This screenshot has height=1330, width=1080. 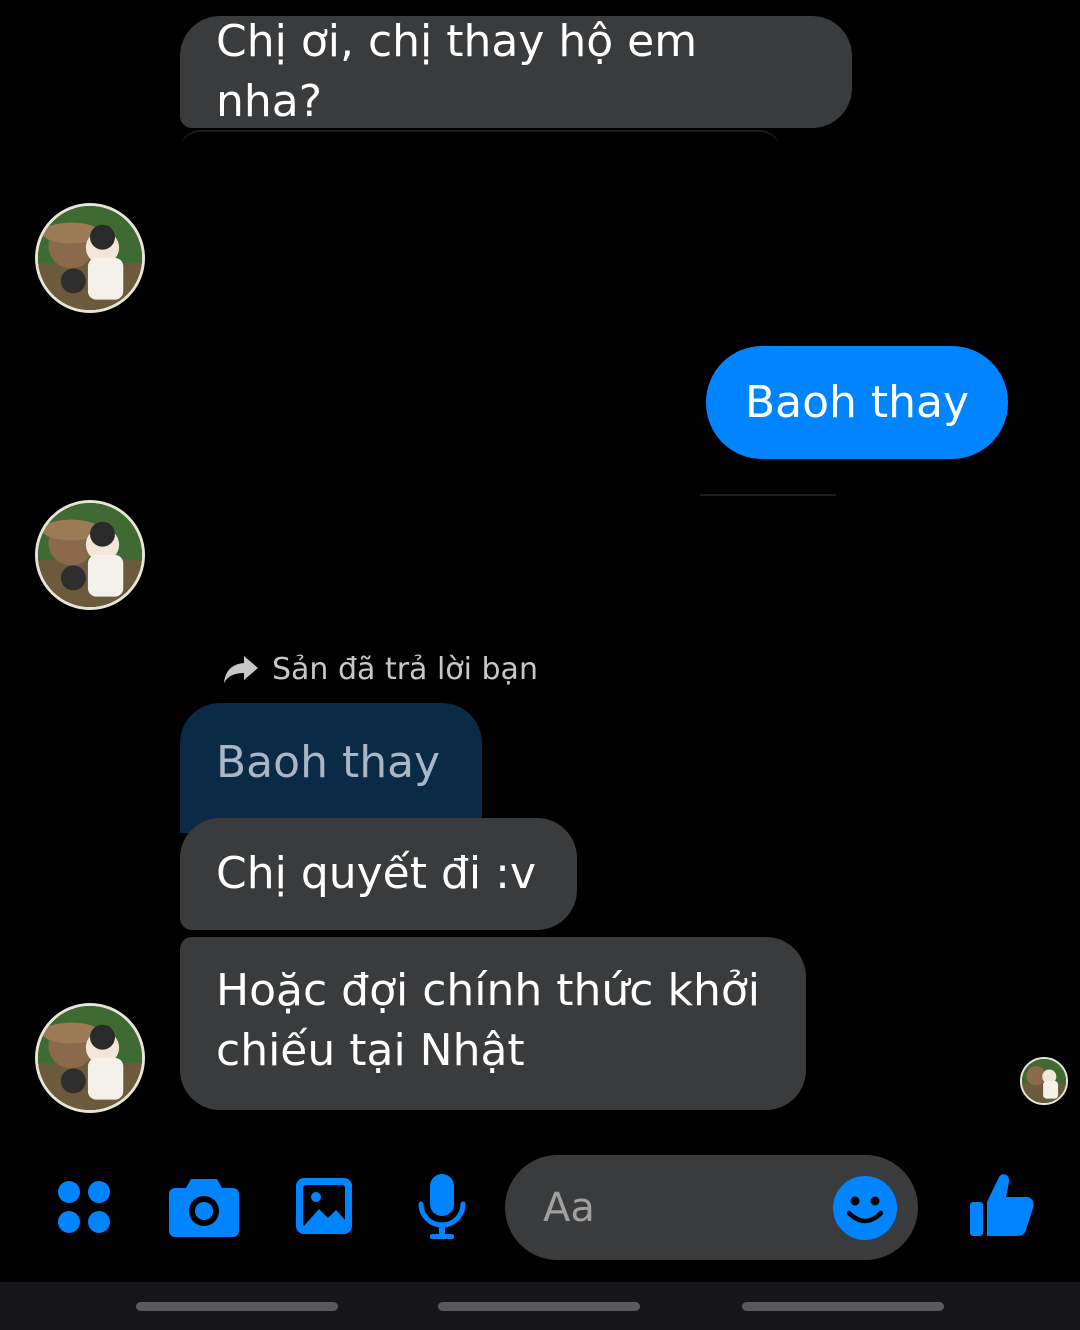 What do you see at coordinates (324, 1206) in the screenshot?
I see `image-icon` at bounding box center [324, 1206].